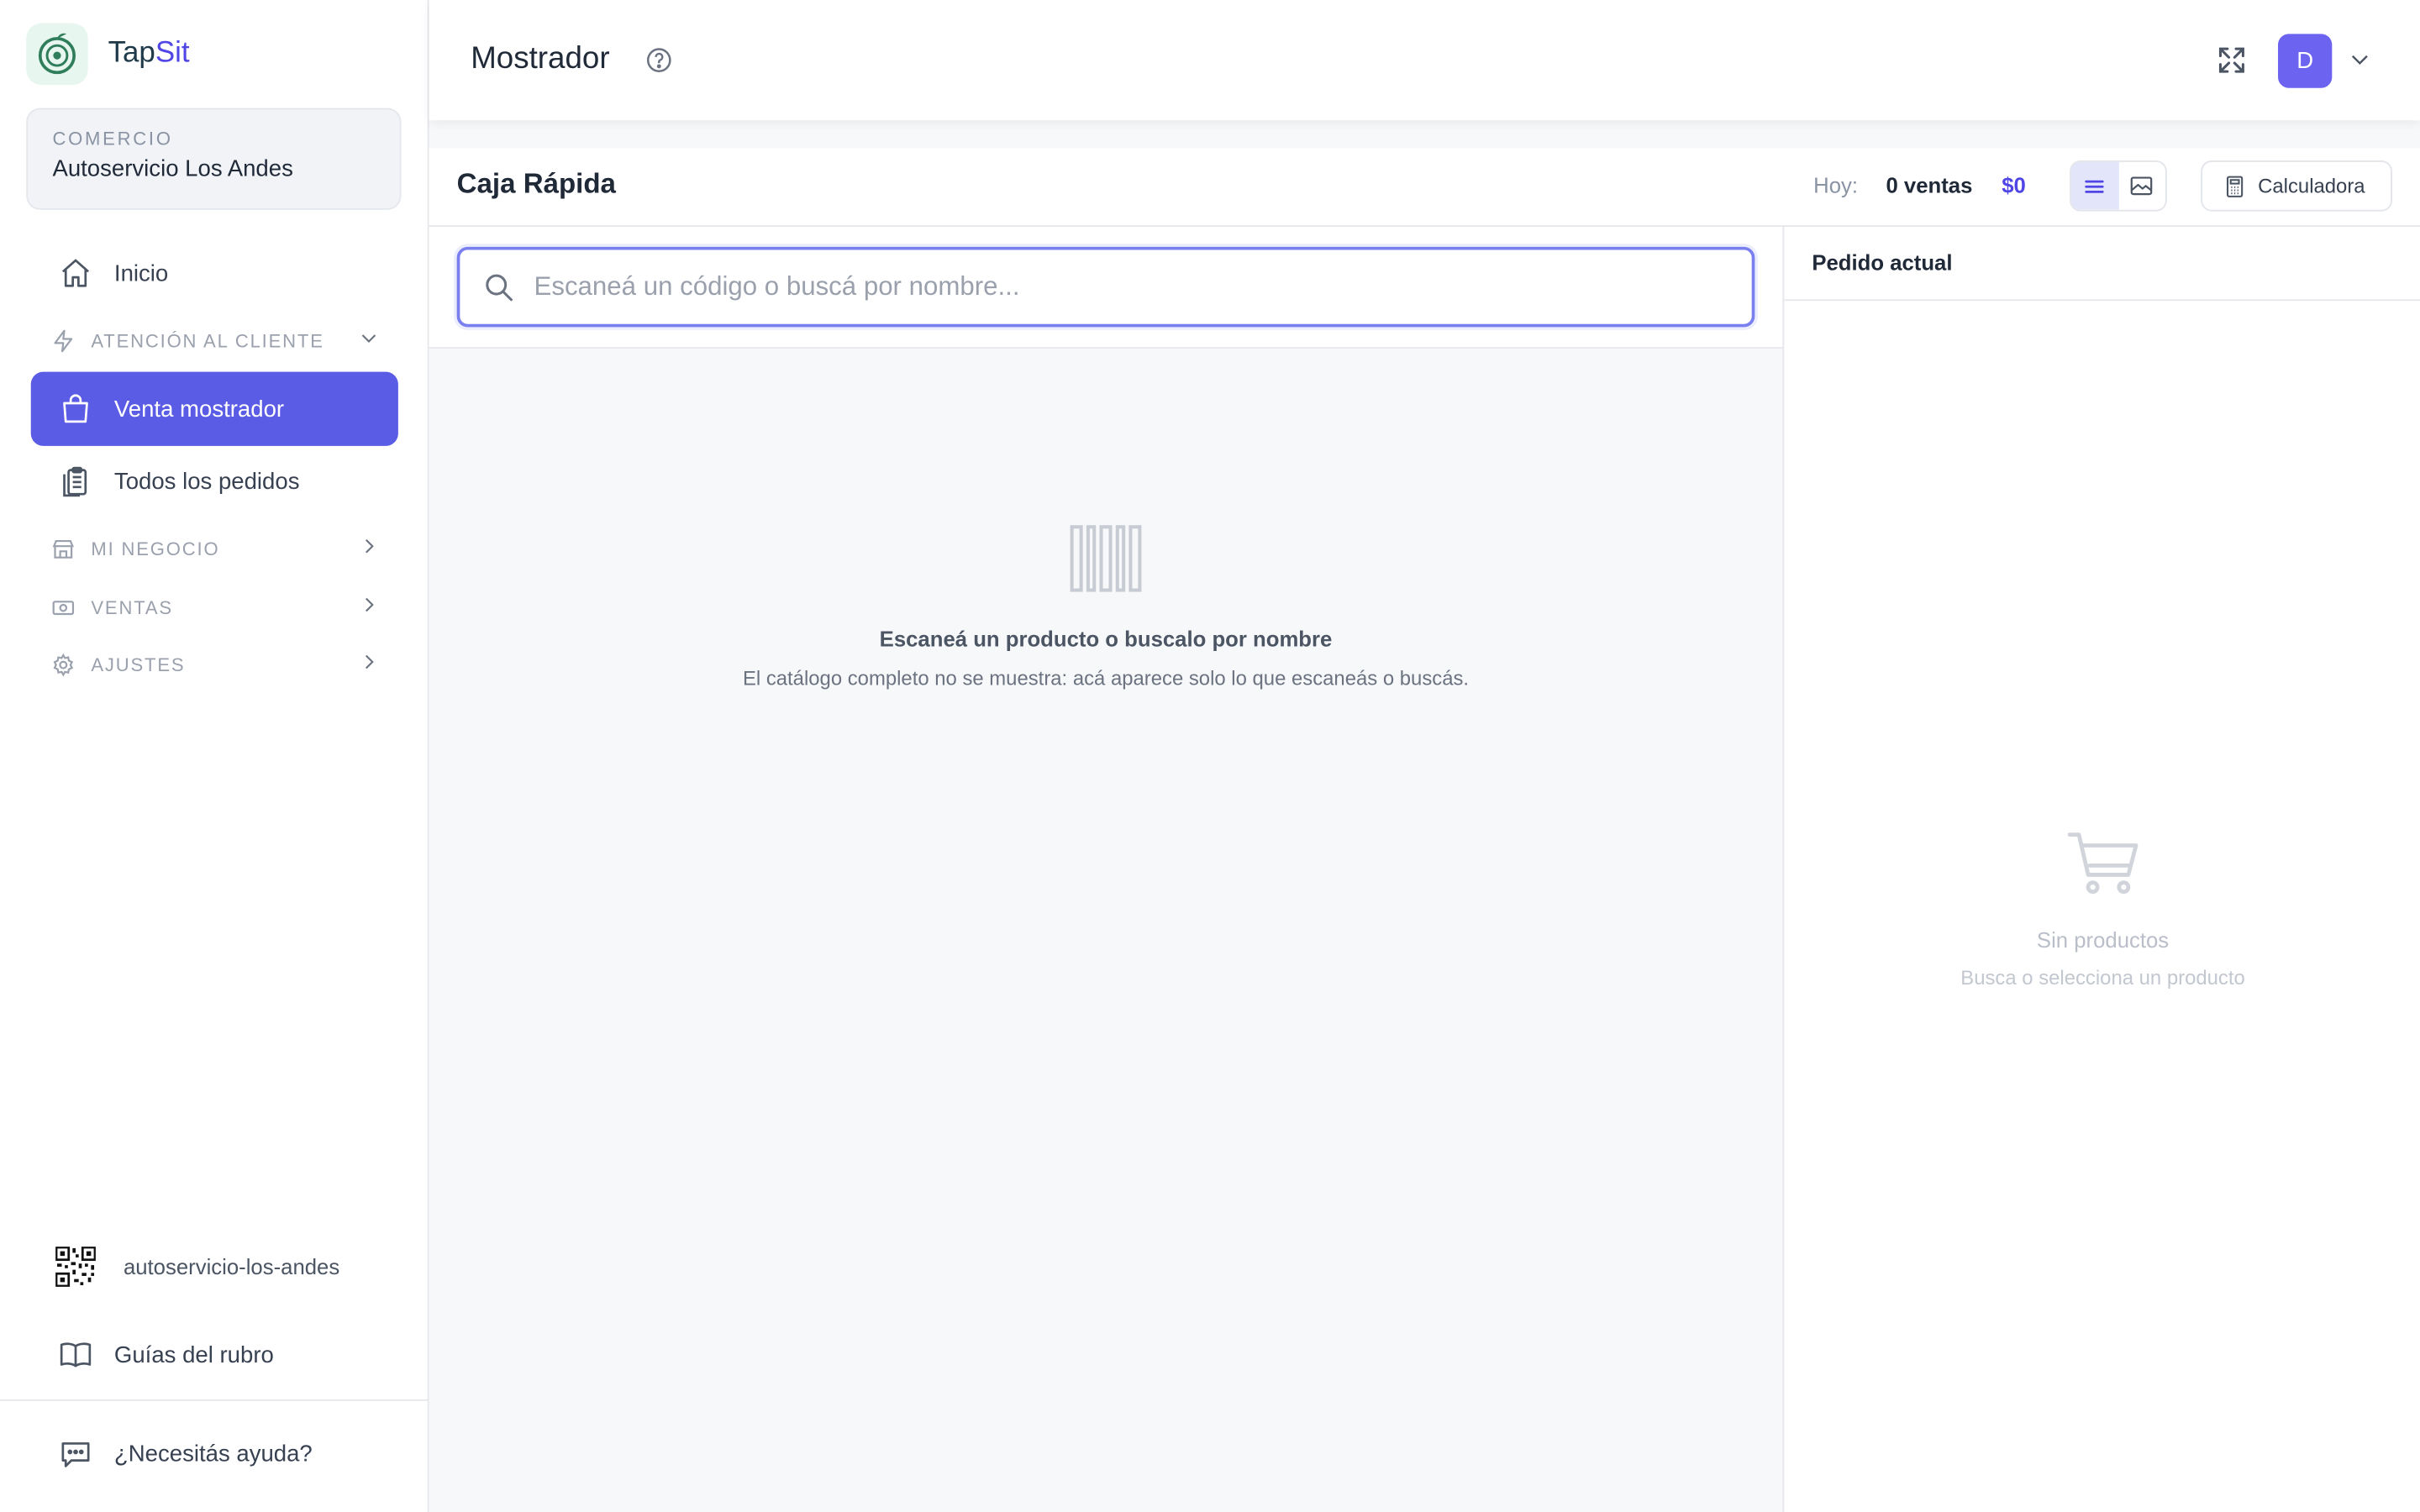 The image size is (2420, 1512). Describe the element at coordinates (172, 168) in the screenshot. I see `store-name: Autoservicio Los Andes` at that location.